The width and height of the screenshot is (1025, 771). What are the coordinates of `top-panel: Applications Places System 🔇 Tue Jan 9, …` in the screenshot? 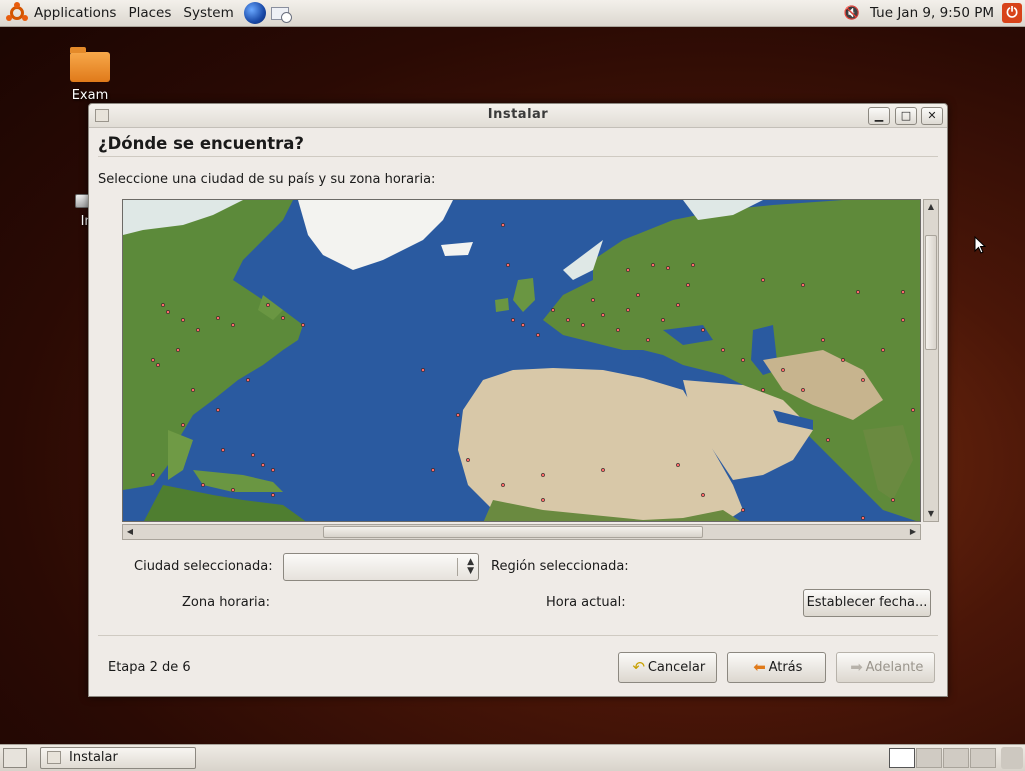 It's located at (512, 13).